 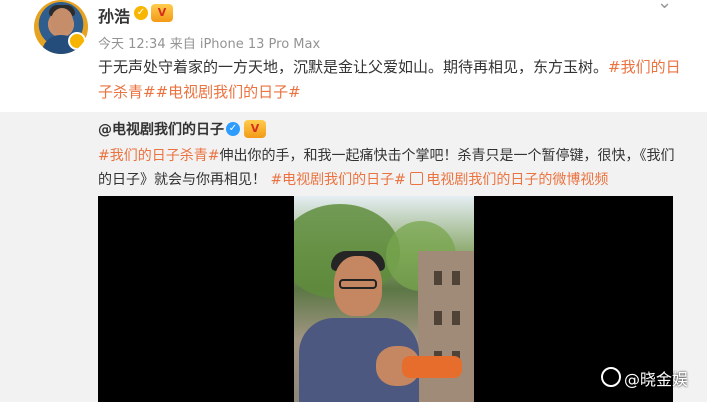 I want to click on post-text: 于无声处守着家的一方天地，沉默是金让父爱如山。期待再相见，东方玉树。, so click(x=353, y=67).